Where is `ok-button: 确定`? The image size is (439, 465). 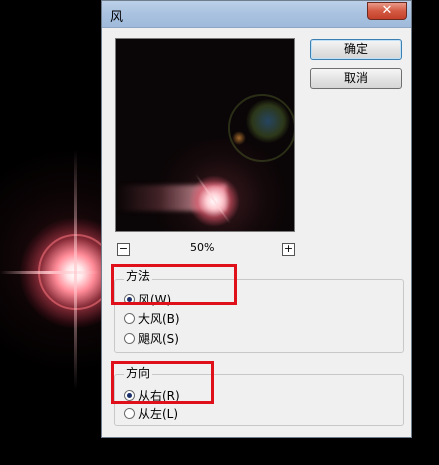 ok-button: 确定 is located at coordinates (356, 49).